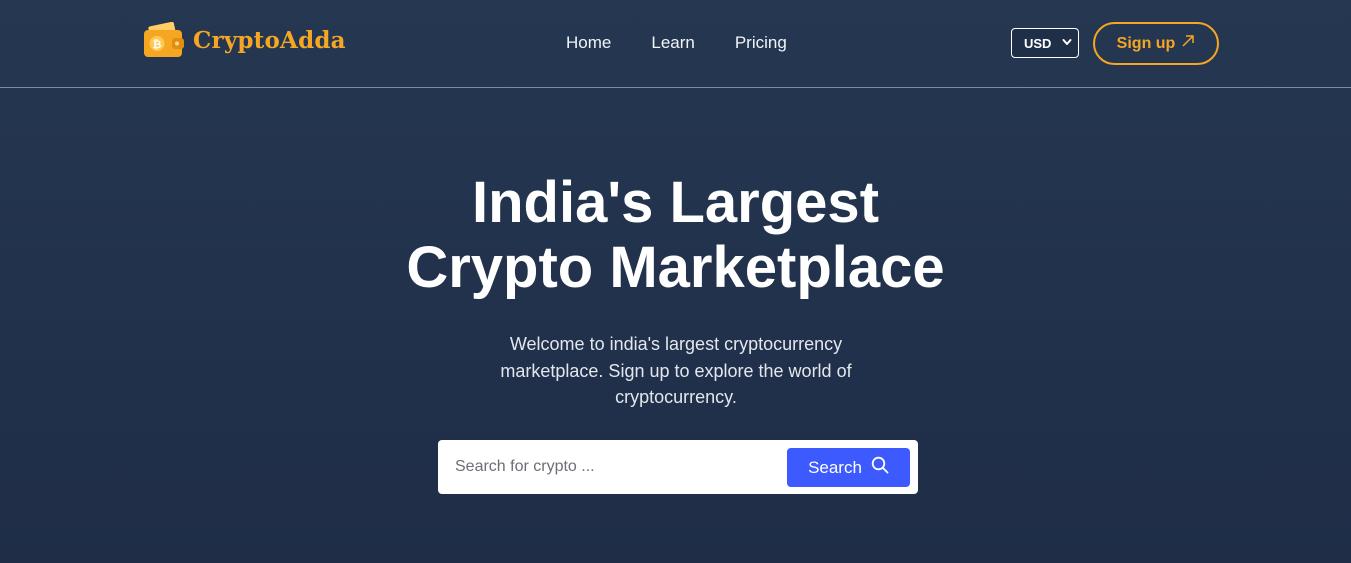 The height and width of the screenshot is (563, 1351). I want to click on search-icon, so click(880, 467).